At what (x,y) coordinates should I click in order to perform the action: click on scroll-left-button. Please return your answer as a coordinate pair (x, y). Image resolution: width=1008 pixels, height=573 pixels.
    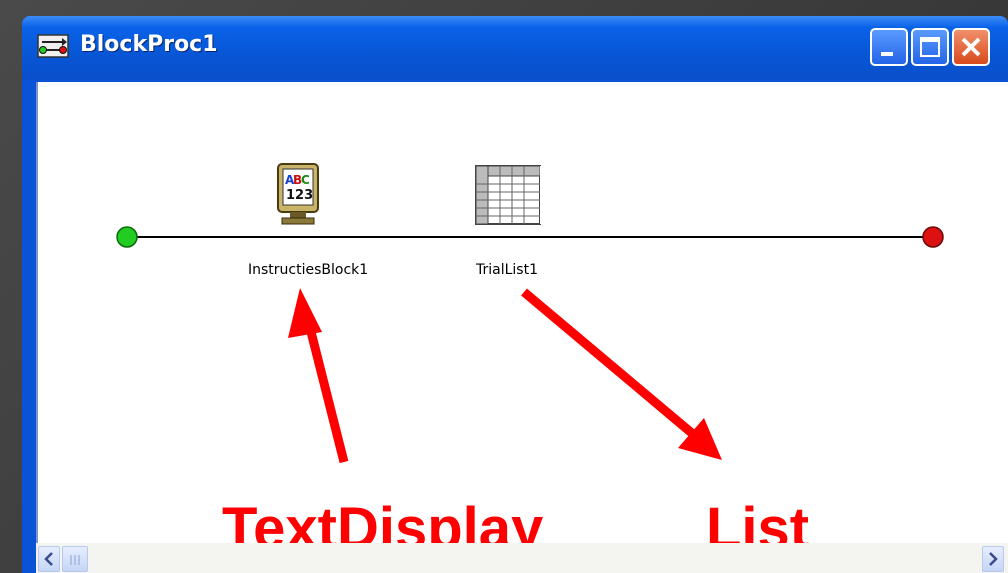
    Looking at the image, I should click on (49, 559).